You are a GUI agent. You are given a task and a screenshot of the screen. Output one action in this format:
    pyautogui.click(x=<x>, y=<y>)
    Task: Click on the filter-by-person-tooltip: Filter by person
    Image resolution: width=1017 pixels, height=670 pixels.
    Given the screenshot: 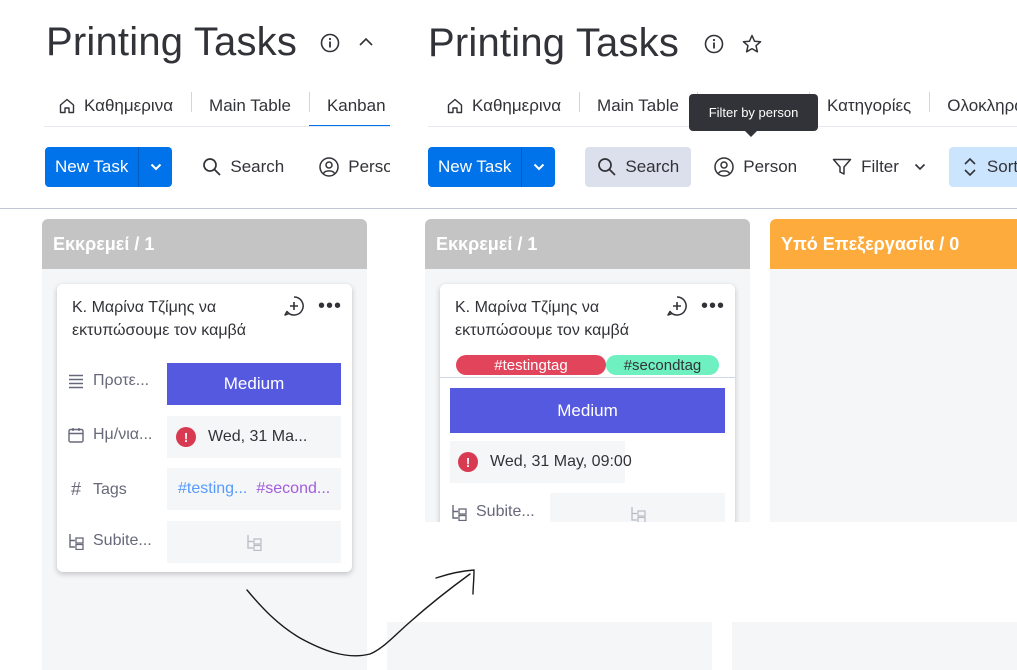 What is the action you would take?
    pyautogui.click(x=753, y=115)
    